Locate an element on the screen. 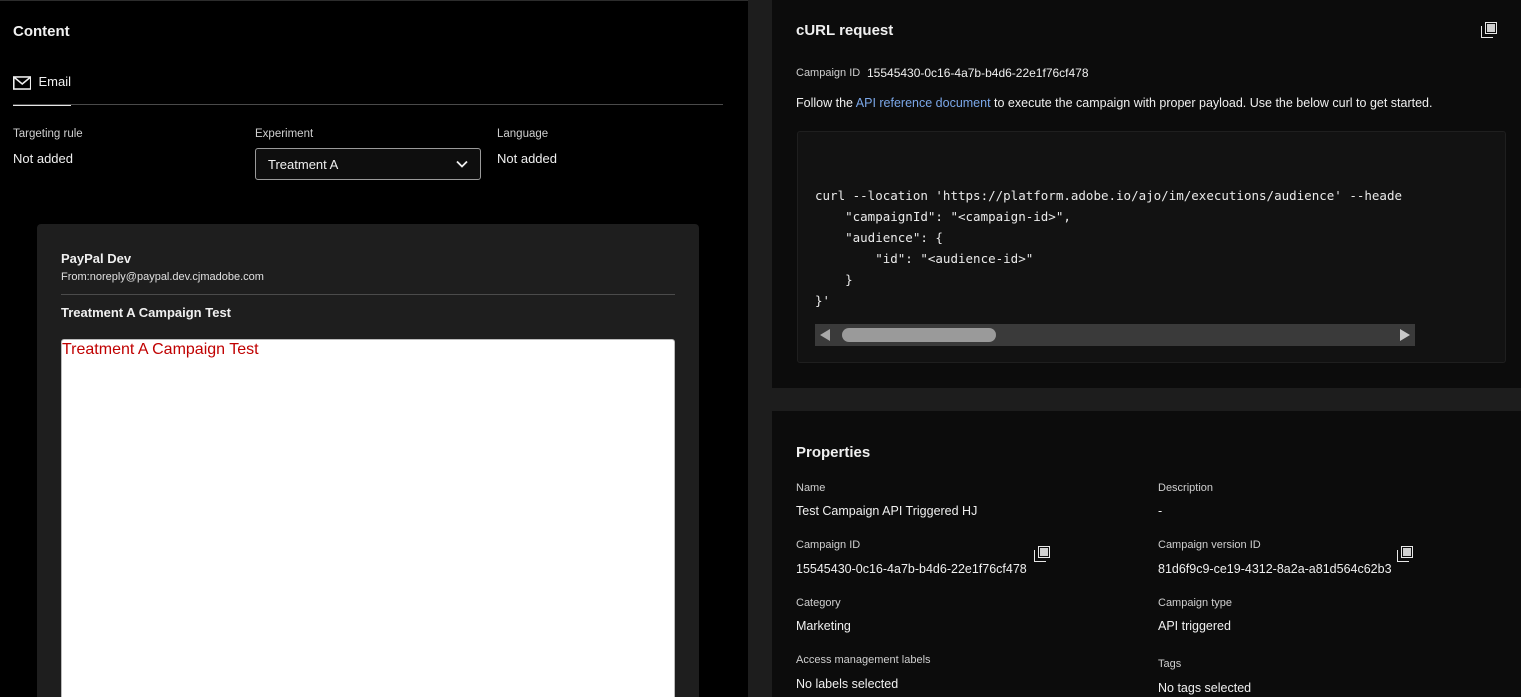 The image size is (1521, 697). prop-tags-label: Tags is located at coordinates (1170, 664).